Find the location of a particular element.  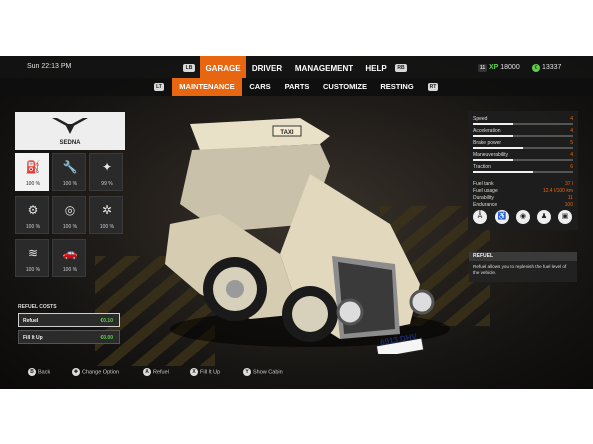

hint-show-cabin-label: Show Cabin is located at coordinates (268, 372).